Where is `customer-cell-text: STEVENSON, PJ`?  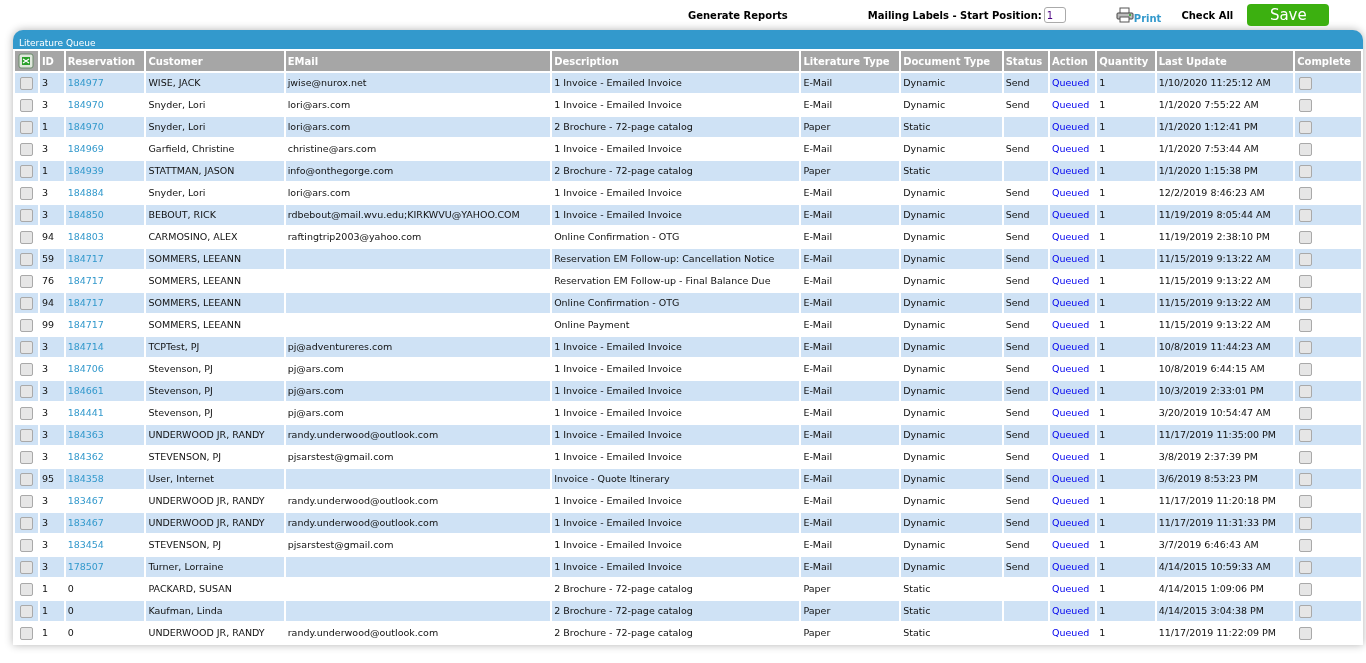
customer-cell-text: STEVENSON, PJ is located at coordinates (185, 544).